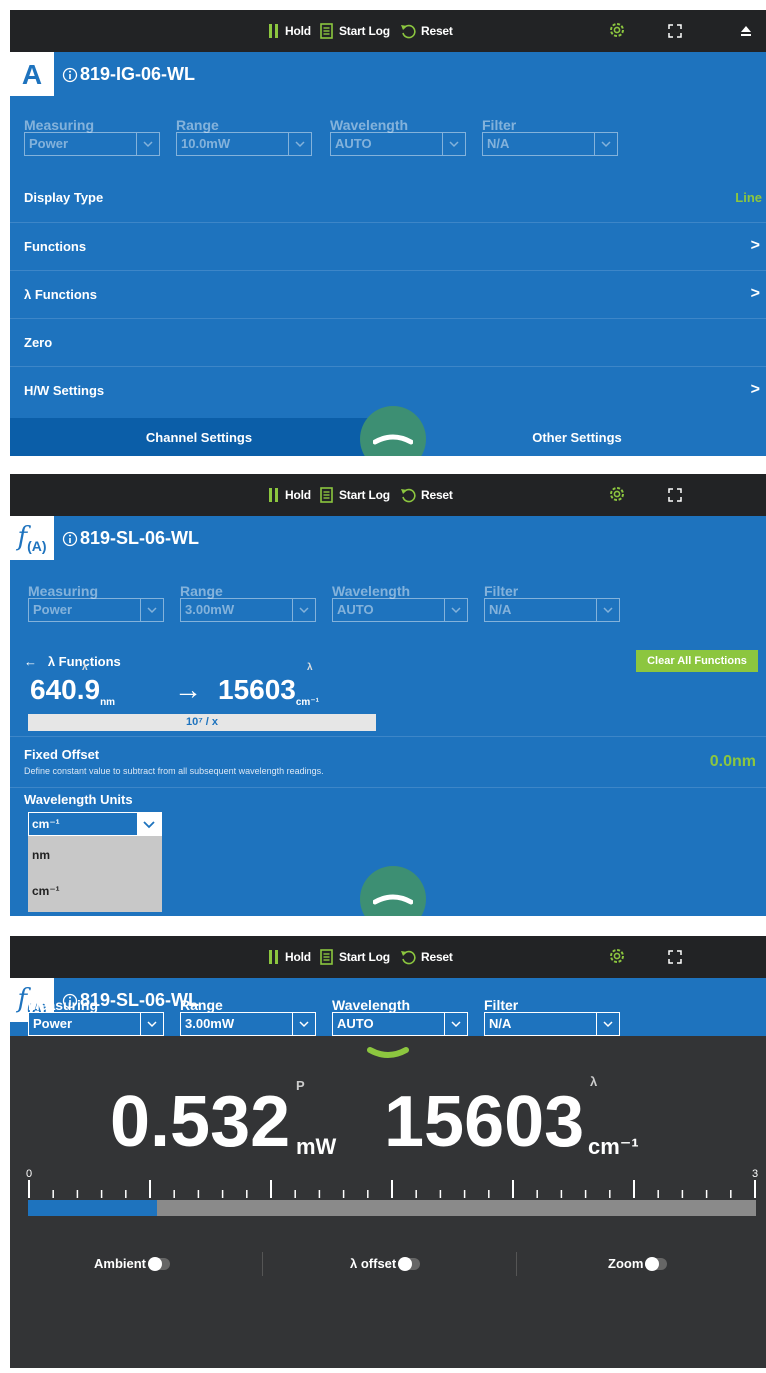 The width and height of the screenshot is (766, 1373). What do you see at coordinates (697, 661) in the screenshot?
I see `clear-all-functions-button: Clear All Functions` at bounding box center [697, 661].